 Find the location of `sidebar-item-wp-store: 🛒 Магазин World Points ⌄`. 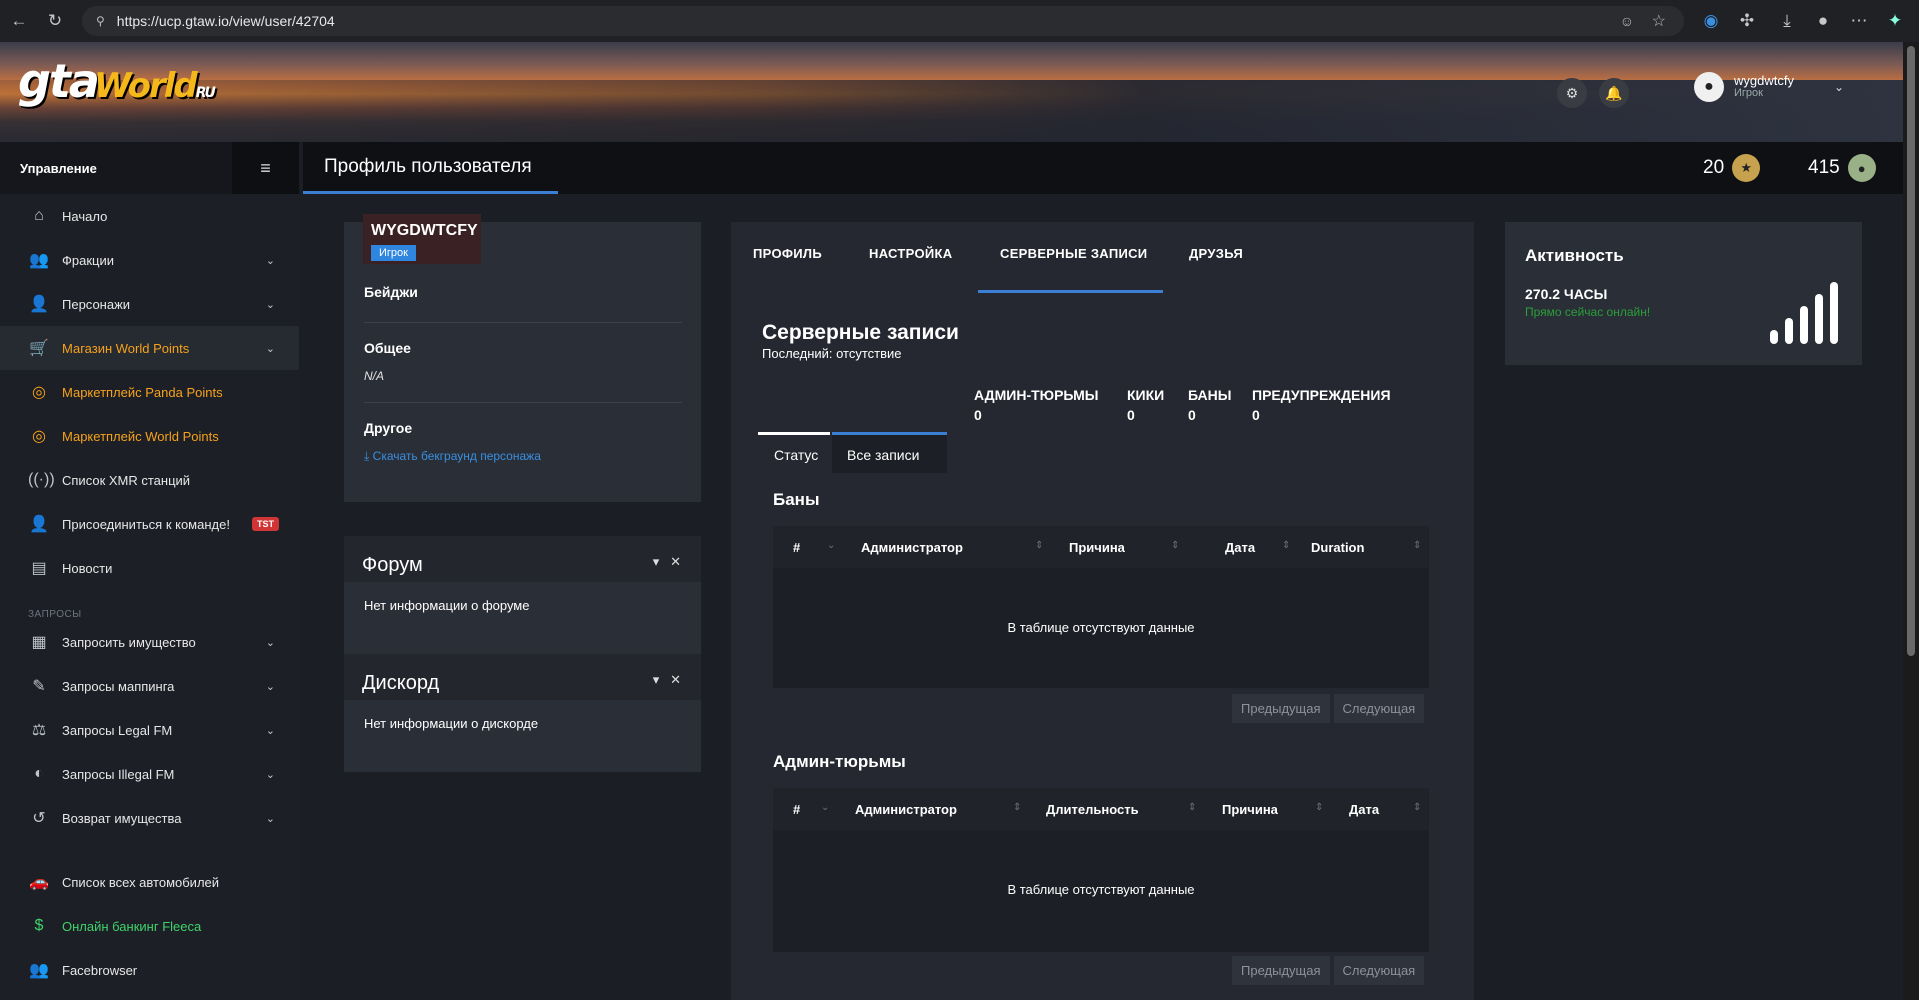

sidebar-item-wp-store: 🛒 Магазин World Points ⌄ is located at coordinates (149, 348).